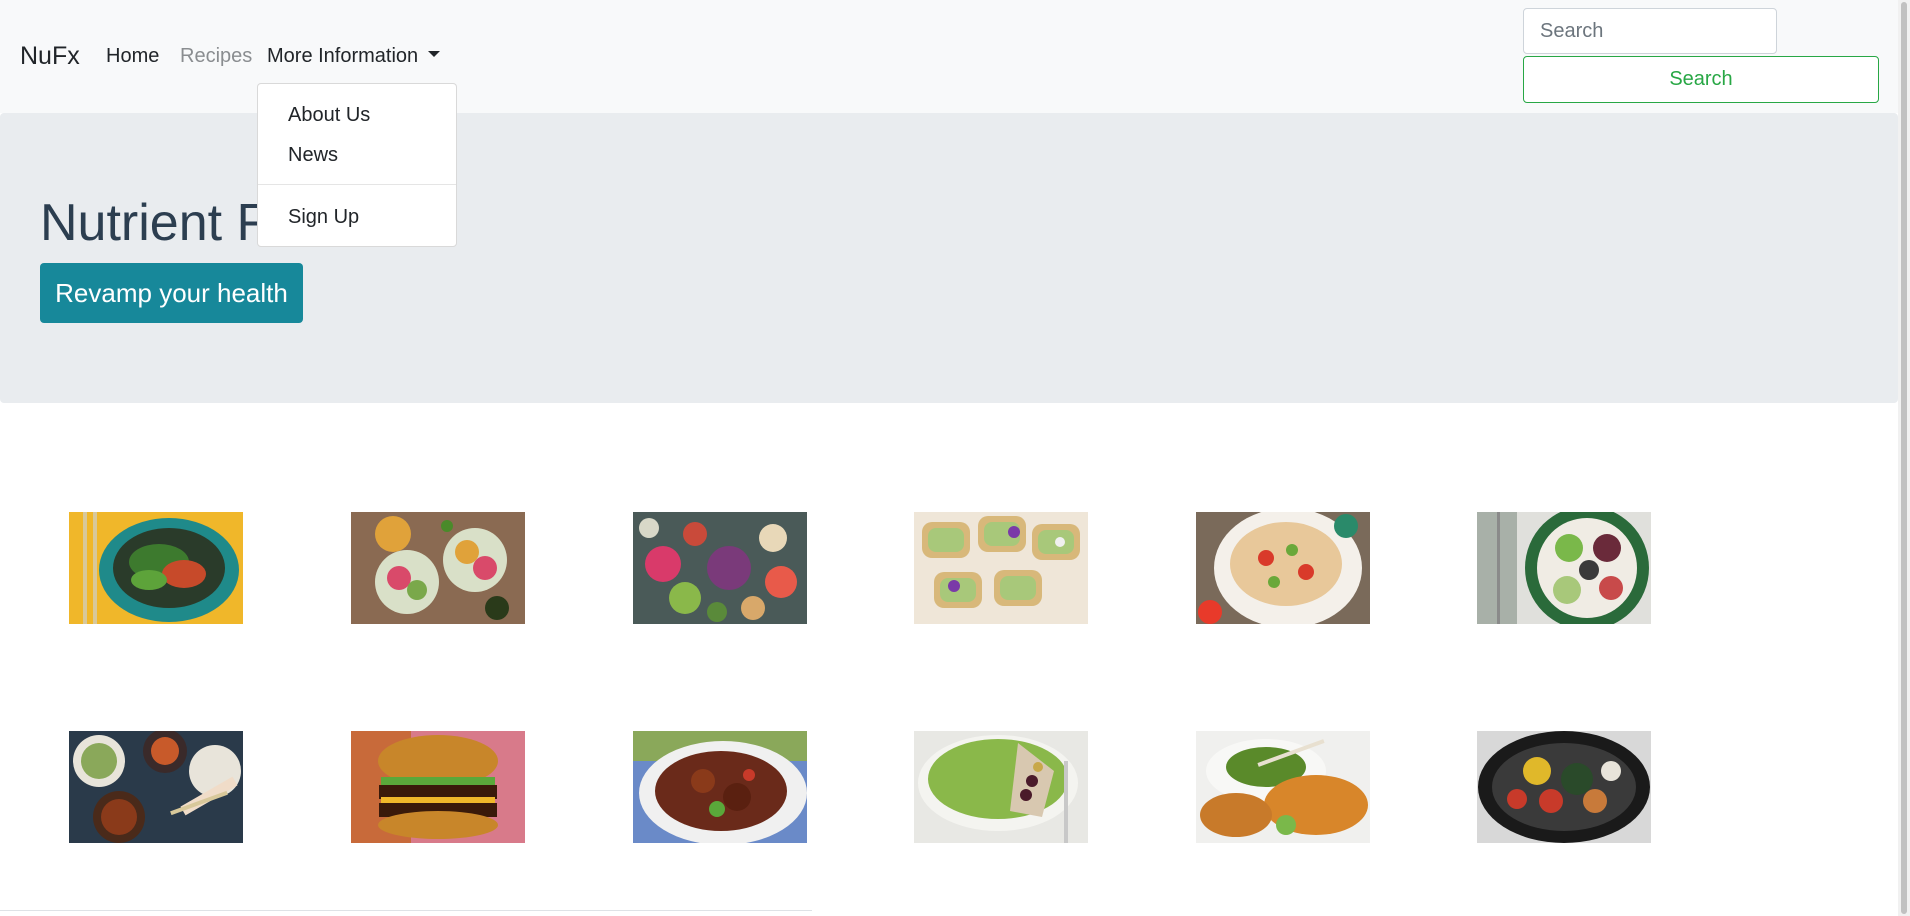 The image size is (1910, 916). Describe the element at coordinates (1564, 568) in the screenshot. I see `food-image-grain-bowl` at that location.